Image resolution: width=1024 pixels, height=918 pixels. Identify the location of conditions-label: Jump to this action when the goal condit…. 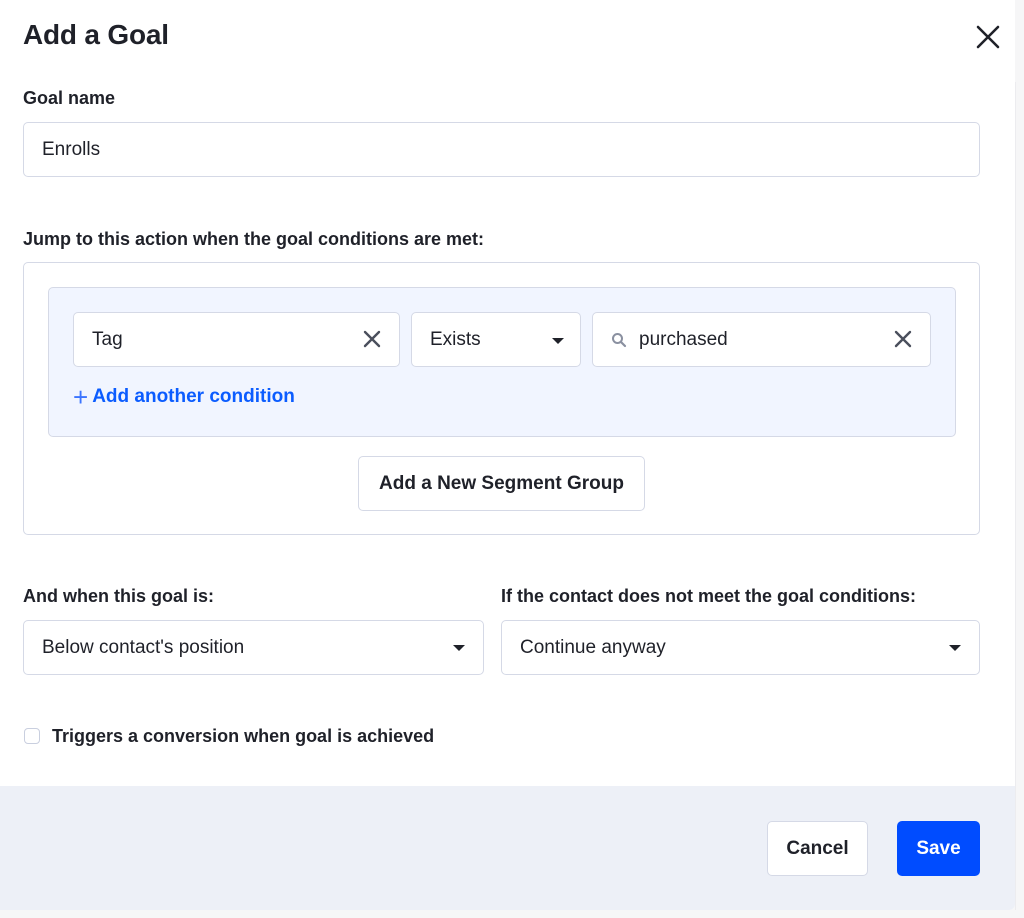
(254, 239).